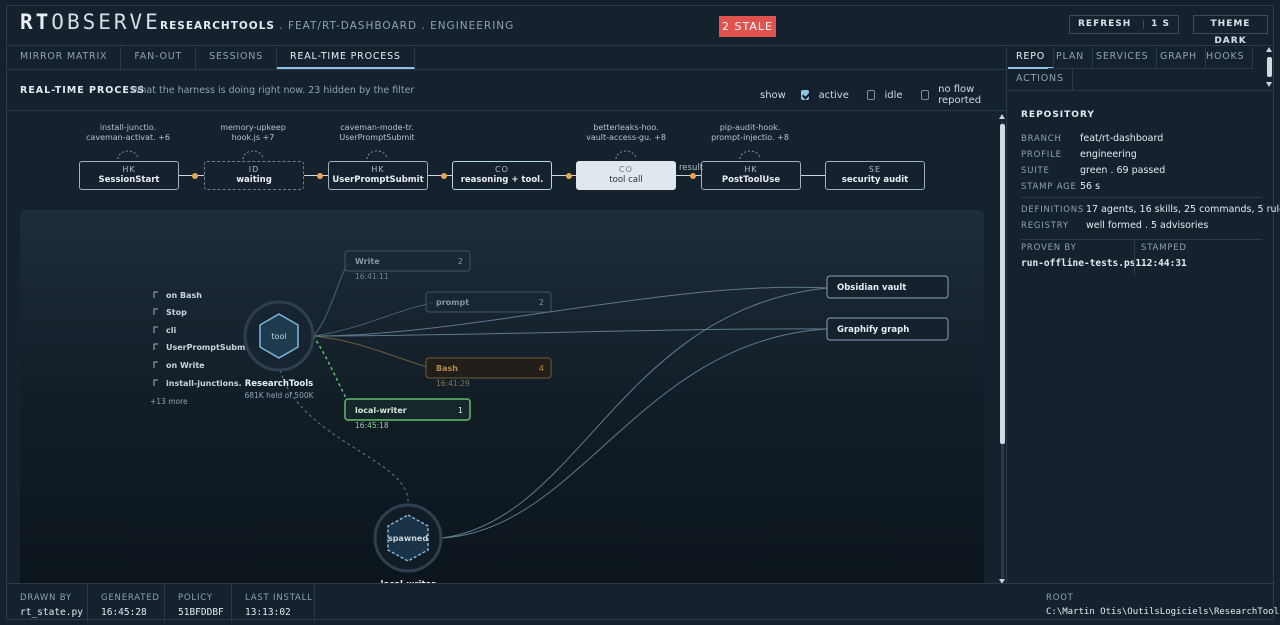 This screenshot has width=1280, height=625. I want to click on svg-text: prompt, so click(452, 302).